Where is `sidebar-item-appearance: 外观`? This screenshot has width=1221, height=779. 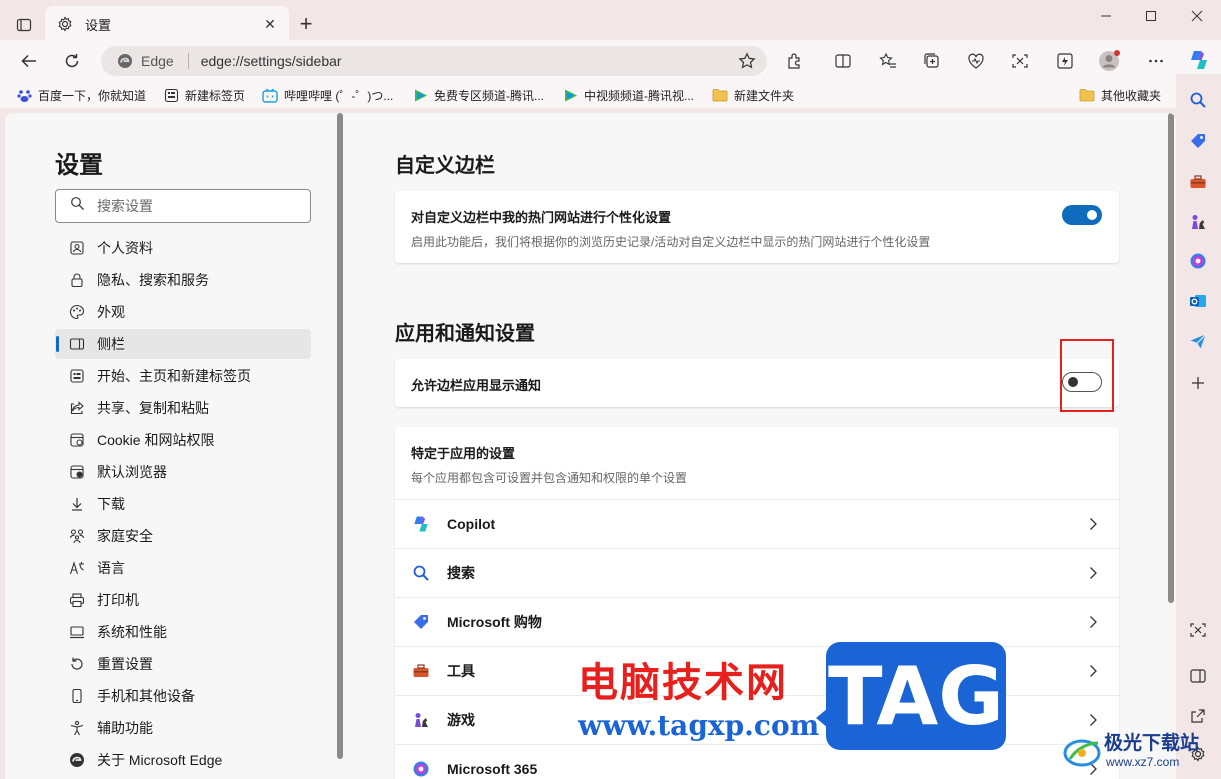 sidebar-item-appearance: 外观 is located at coordinates (183, 312).